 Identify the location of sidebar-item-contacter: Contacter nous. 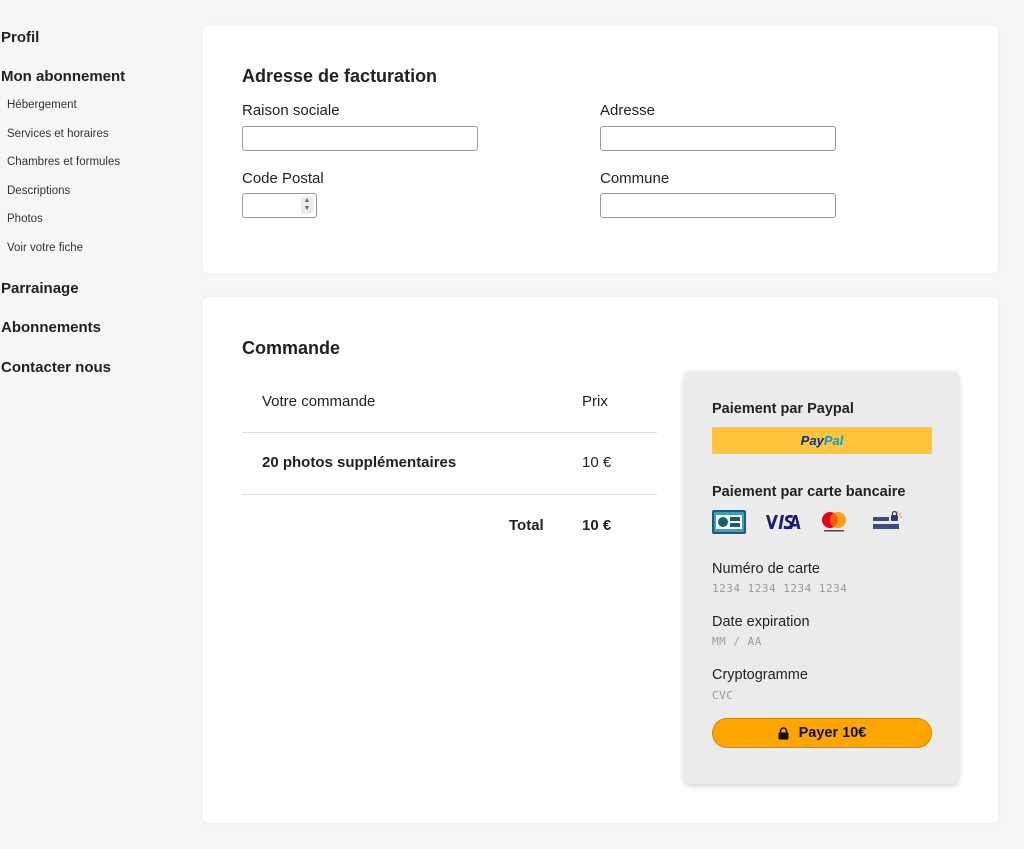
(56, 367).